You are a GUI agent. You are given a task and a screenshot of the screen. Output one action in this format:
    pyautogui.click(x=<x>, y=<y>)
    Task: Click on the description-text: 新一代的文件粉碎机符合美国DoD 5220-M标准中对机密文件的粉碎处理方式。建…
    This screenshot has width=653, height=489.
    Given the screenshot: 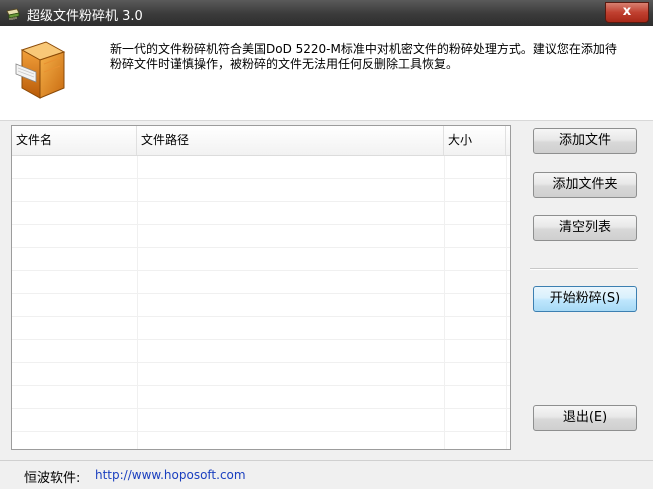 What is the action you would take?
    pyautogui.click(x=363, y=56)
    